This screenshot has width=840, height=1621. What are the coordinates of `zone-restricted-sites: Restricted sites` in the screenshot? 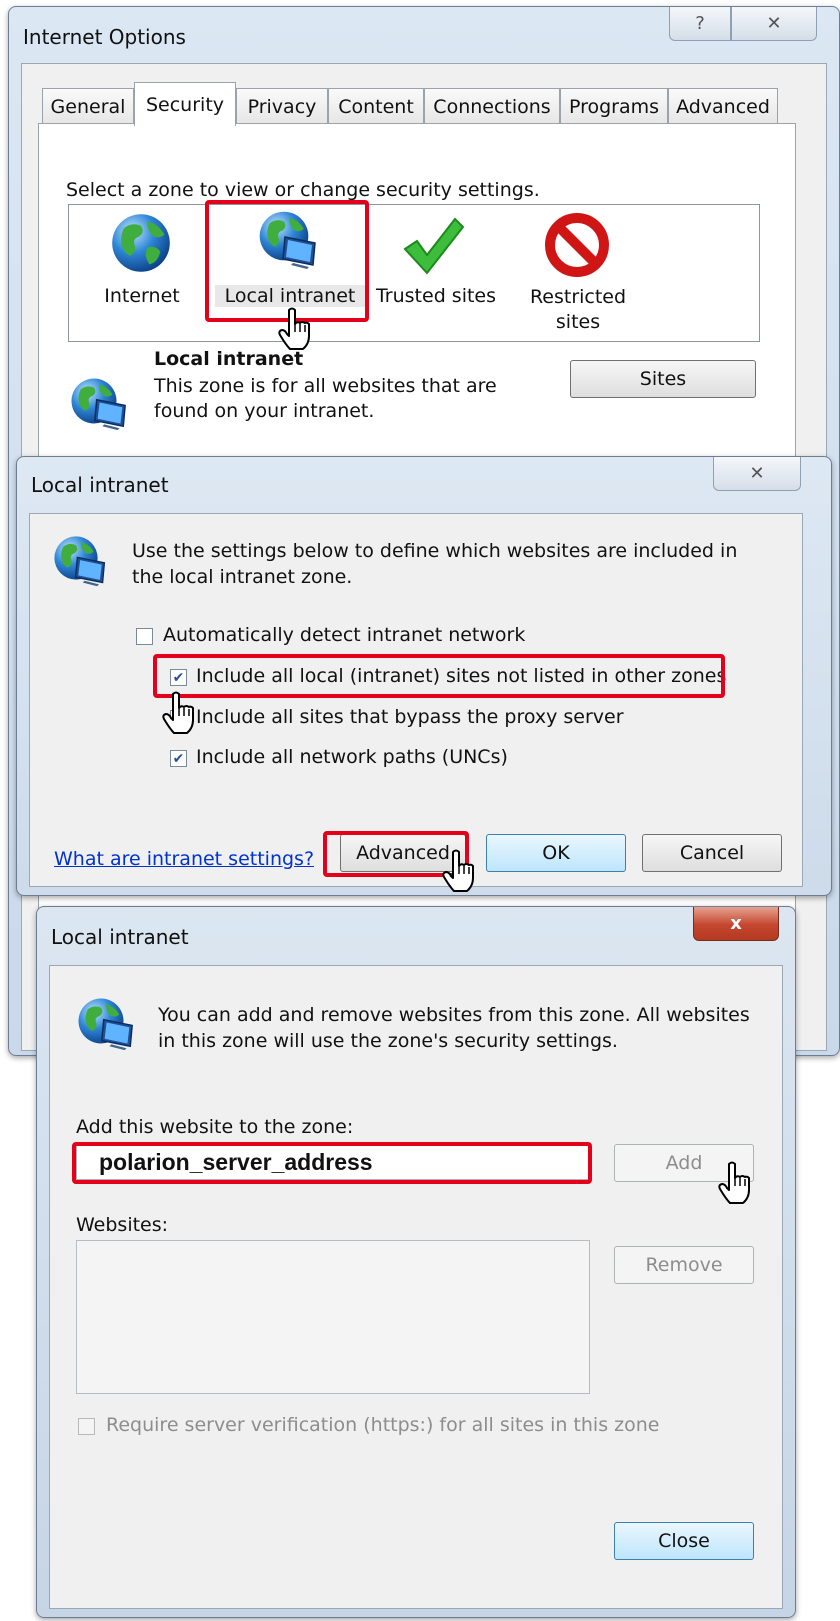 It's located at (578, 272).